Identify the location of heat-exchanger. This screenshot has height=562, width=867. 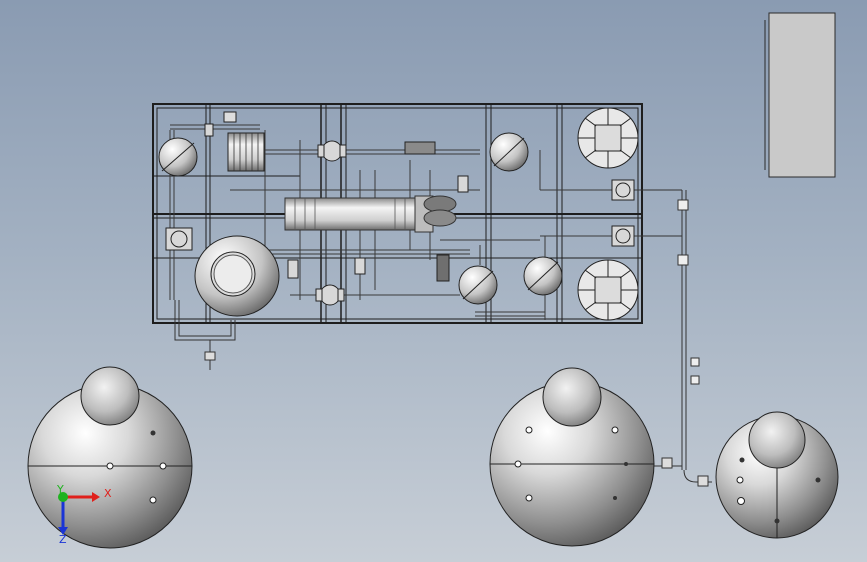
(370, 214).